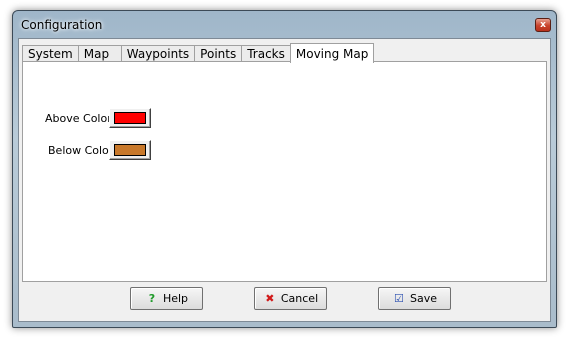 The height and width of the screenshot is (347, 577). Describe the element at coordinates (99, 53) in the screenshot. I see `tab-map: Map` at that location.